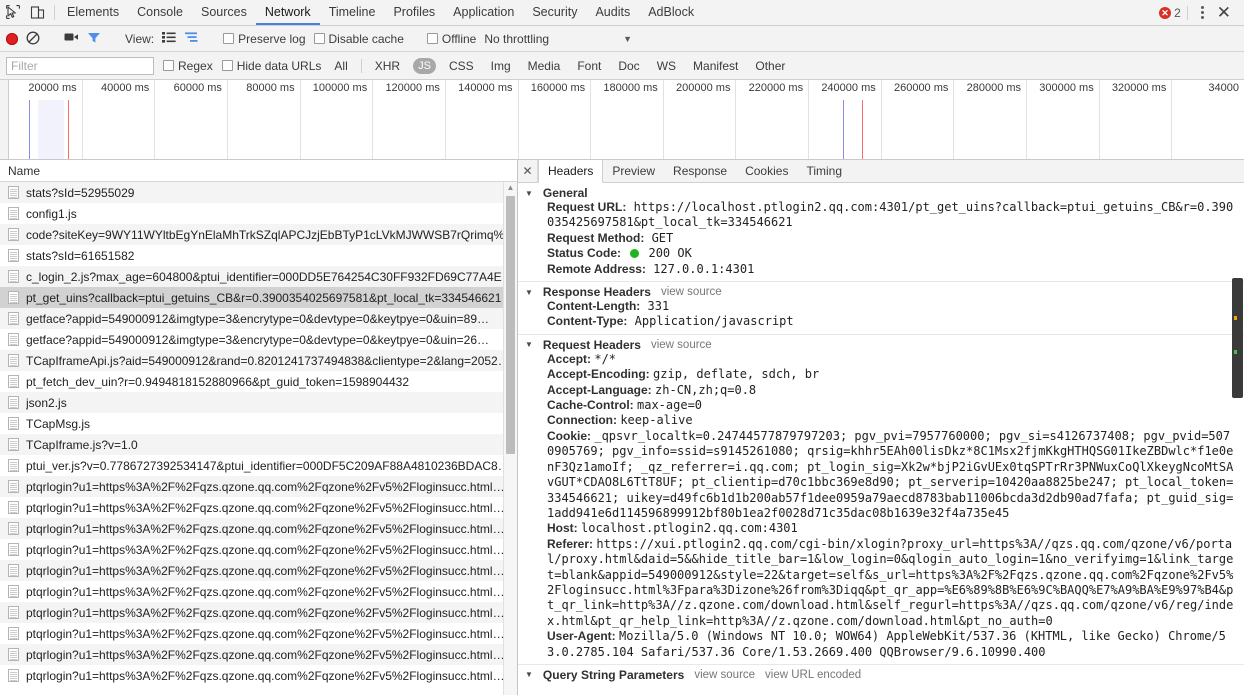 This screenshot has height=695, width=1244. I want to click on detail-scrollbar-thumb, so click(1237, 338).